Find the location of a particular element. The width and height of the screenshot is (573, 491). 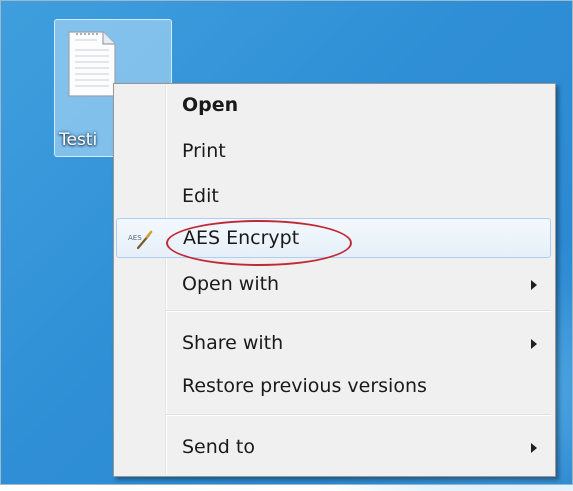

menu-item-label: Open with is located at coordinates (231, 284).